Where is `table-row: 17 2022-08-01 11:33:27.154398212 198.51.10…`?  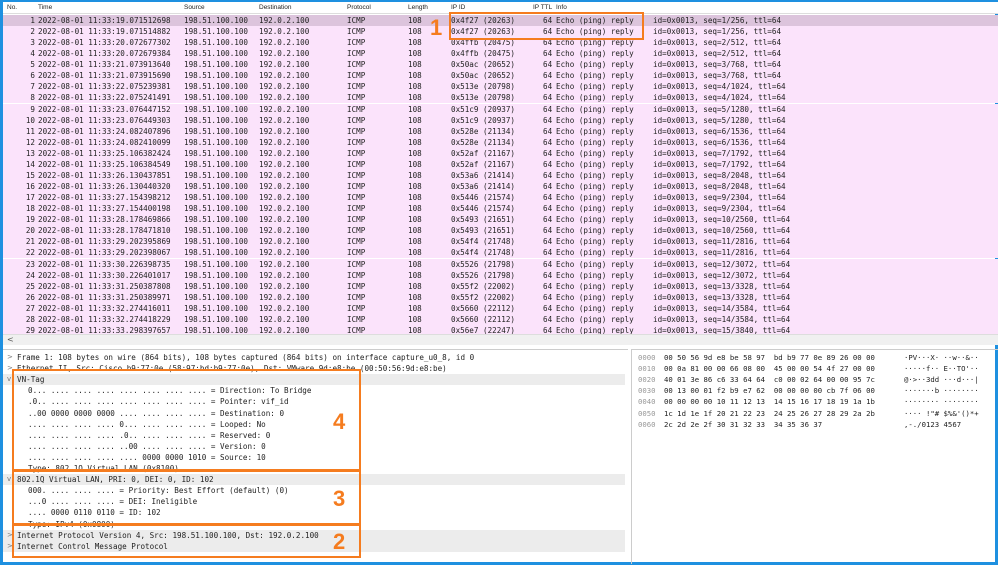 table-row: 17 2022-08-01 11:33:27.154398212 198.51.10… is located at coordinates (500, 198).